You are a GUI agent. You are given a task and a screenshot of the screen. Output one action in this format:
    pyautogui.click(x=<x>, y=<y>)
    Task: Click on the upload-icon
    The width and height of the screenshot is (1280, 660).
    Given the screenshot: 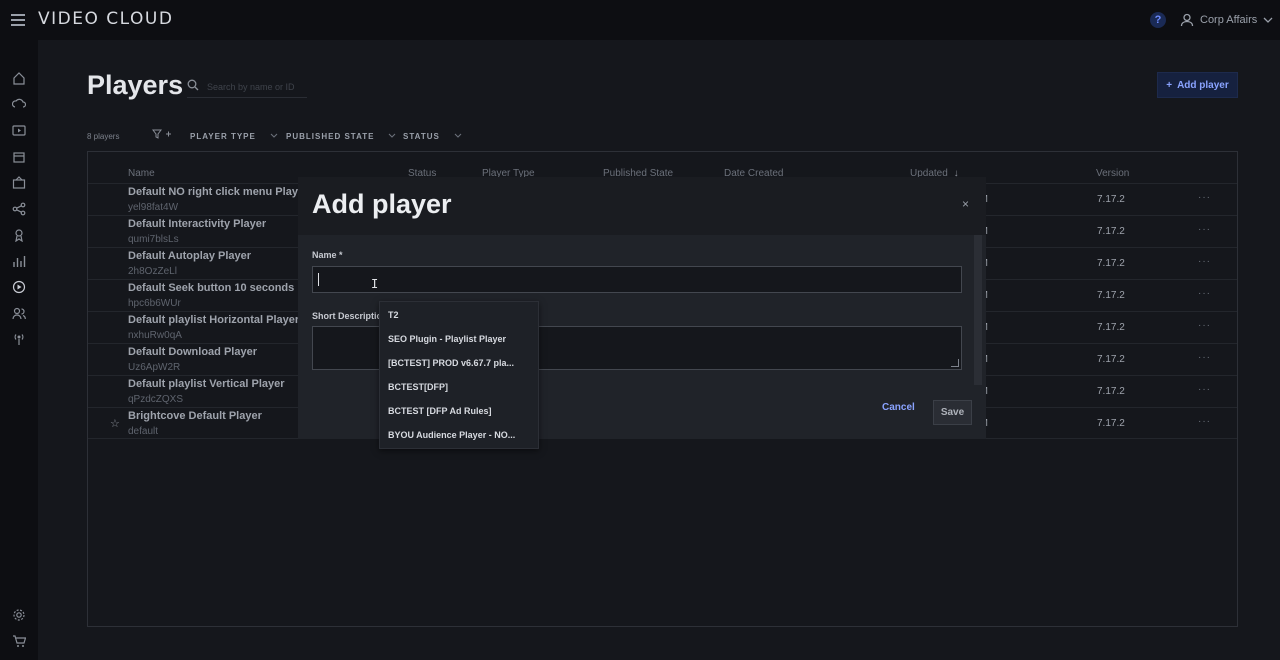 What is the action you would take?
    pyautogui.click(x=19, y=104)
    